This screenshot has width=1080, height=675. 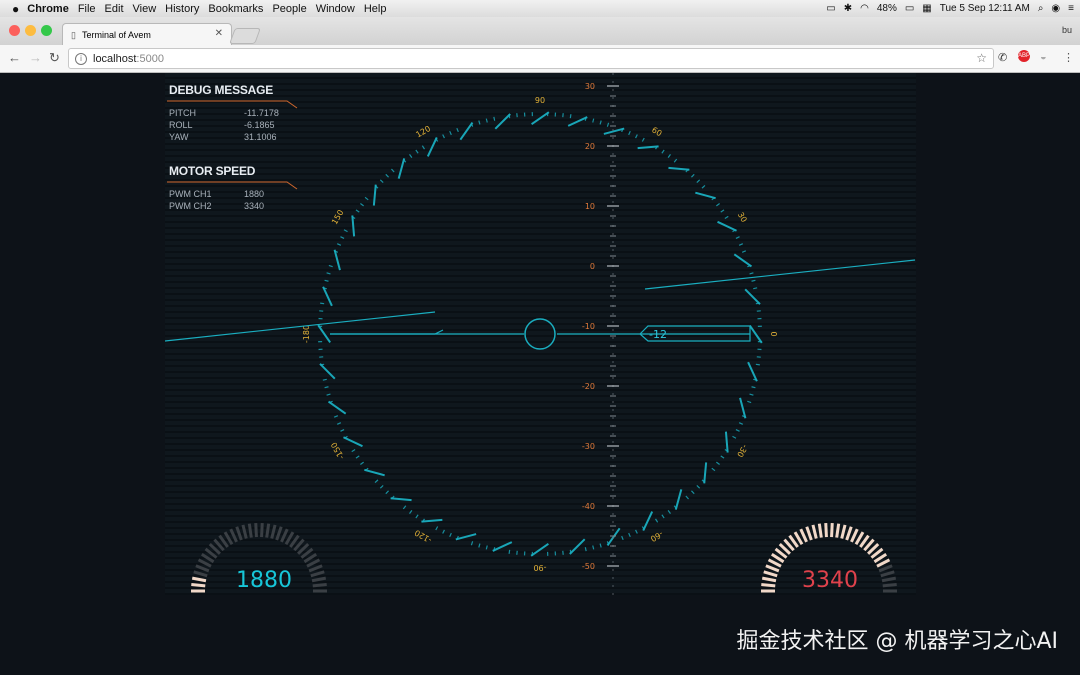 What do you see at coordinates (864, 8) in the screenshot?
I see `wifi-icon: ◠` at bounding box center [864, 8].